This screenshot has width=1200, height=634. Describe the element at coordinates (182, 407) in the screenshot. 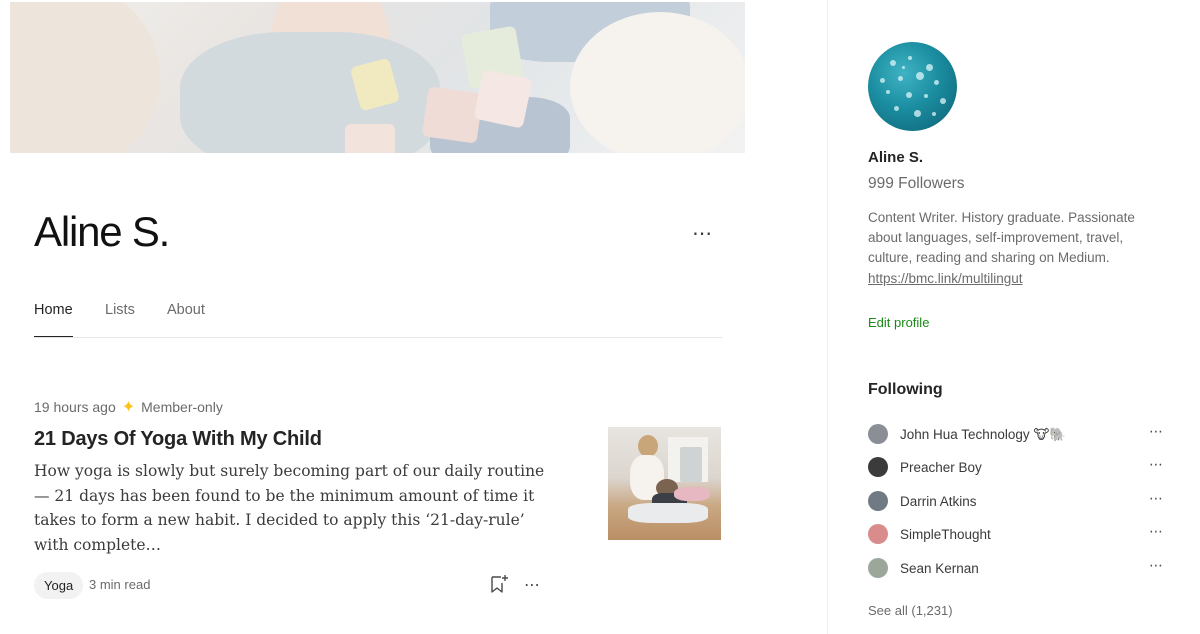

I see `member-only-label: Member-only` at that location.